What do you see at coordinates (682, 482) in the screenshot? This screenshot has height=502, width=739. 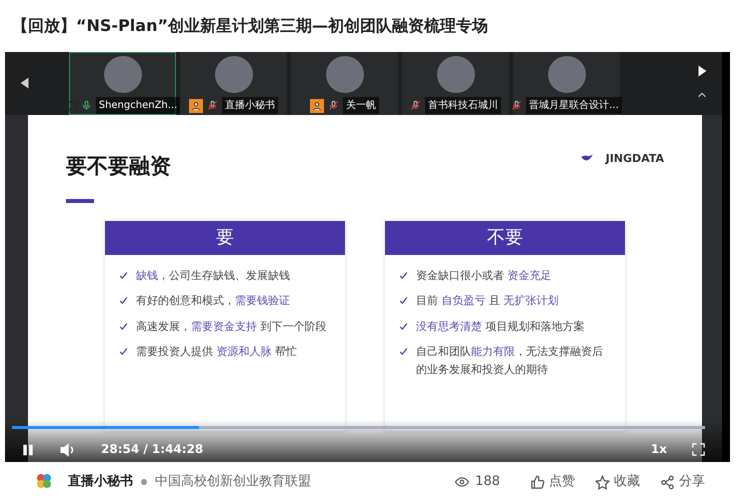 I see `share-button: 分享` at bounding box center [682, 482].